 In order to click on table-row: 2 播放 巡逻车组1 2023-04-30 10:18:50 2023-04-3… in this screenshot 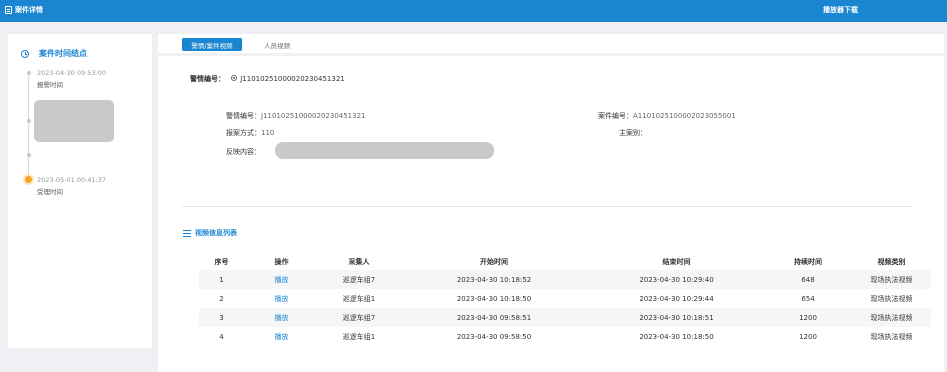, I will do `click(565, 298)`.